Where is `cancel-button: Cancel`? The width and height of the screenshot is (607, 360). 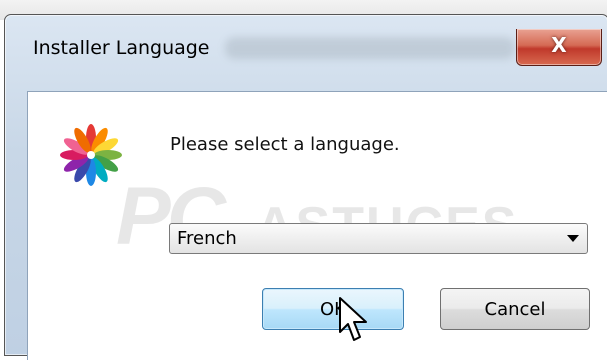 cancel-button: Cancel is located at coordinates (515, 309).